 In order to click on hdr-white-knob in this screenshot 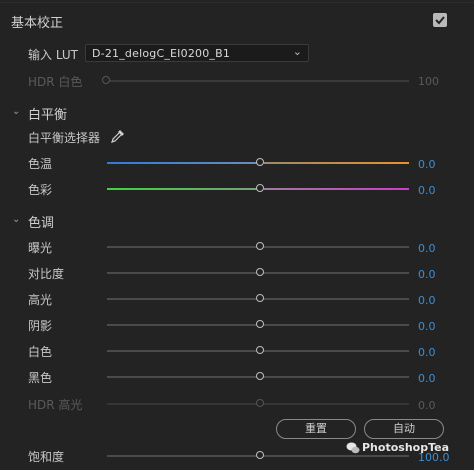, I will do `click(106, 80)`.